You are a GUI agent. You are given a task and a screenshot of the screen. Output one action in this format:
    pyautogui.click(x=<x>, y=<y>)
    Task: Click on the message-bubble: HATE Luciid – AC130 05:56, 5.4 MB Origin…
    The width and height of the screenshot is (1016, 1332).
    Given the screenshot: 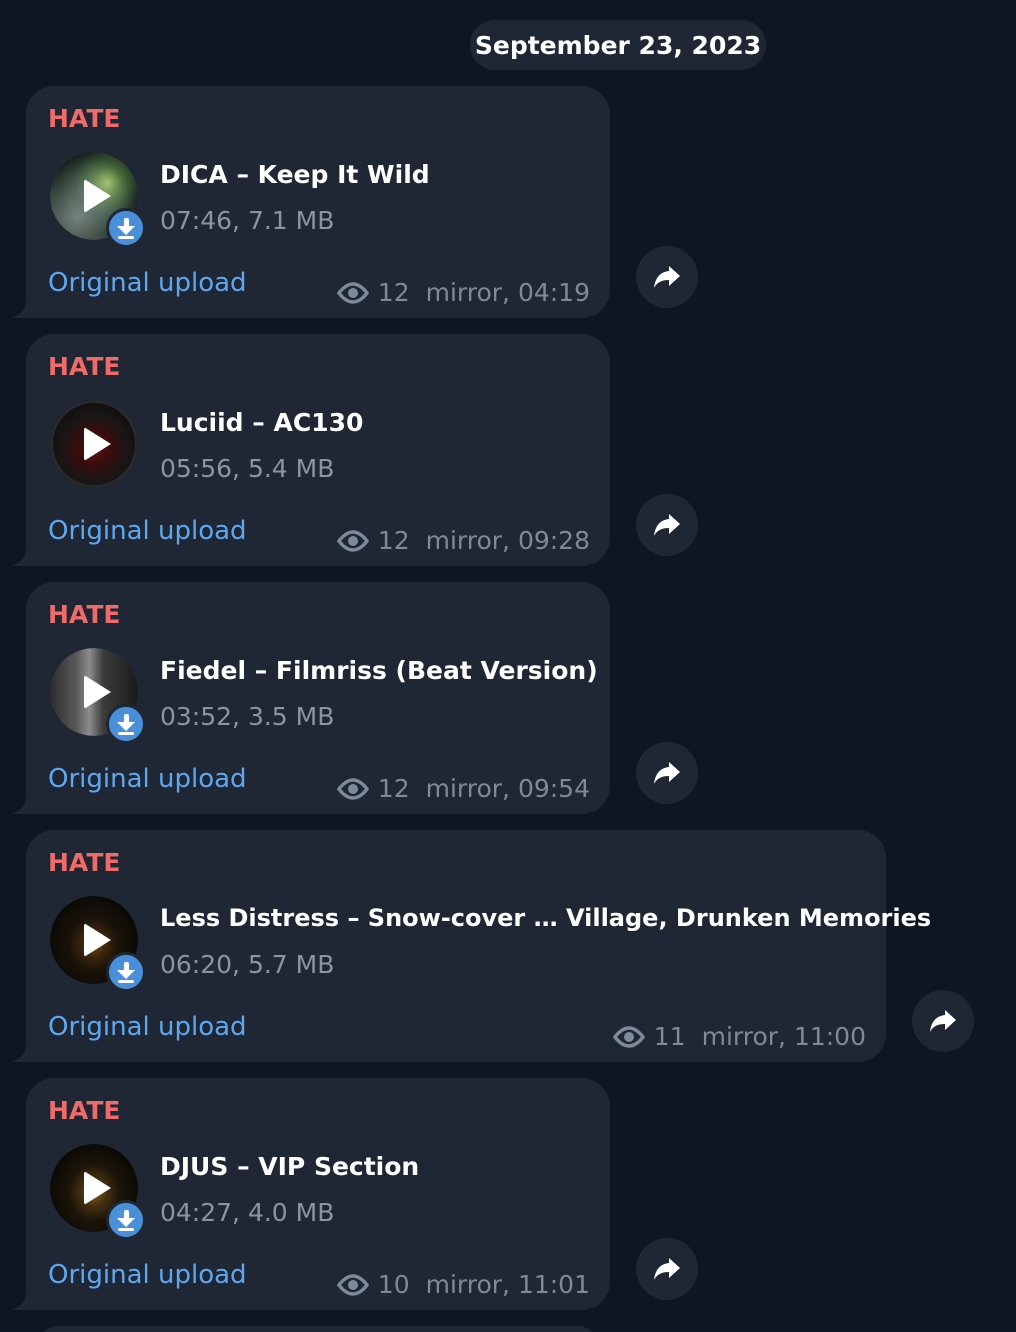 What is the action you would take?
    pyautogui.click(x=318, y=450)
    